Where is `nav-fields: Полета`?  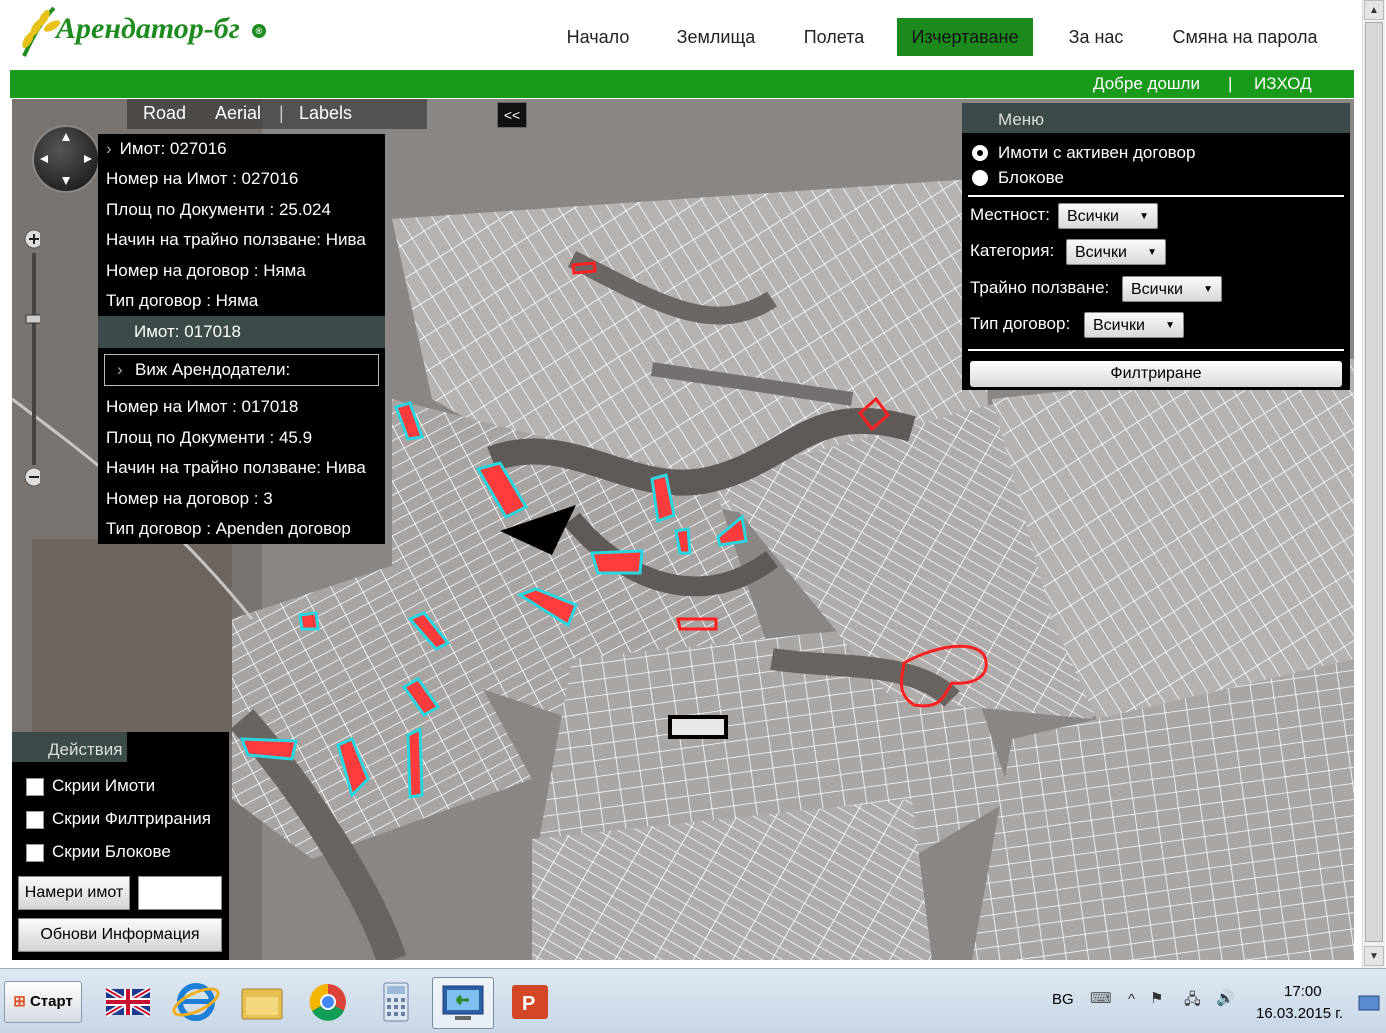
nav-fields: Полета is located at coordinates (834, 37).